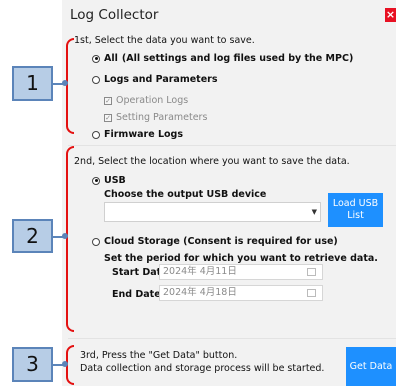 This screenshot has height=386, width=396. I want to click on option-logs-and-parameters: Logs and Parameters, so click(155, 79).